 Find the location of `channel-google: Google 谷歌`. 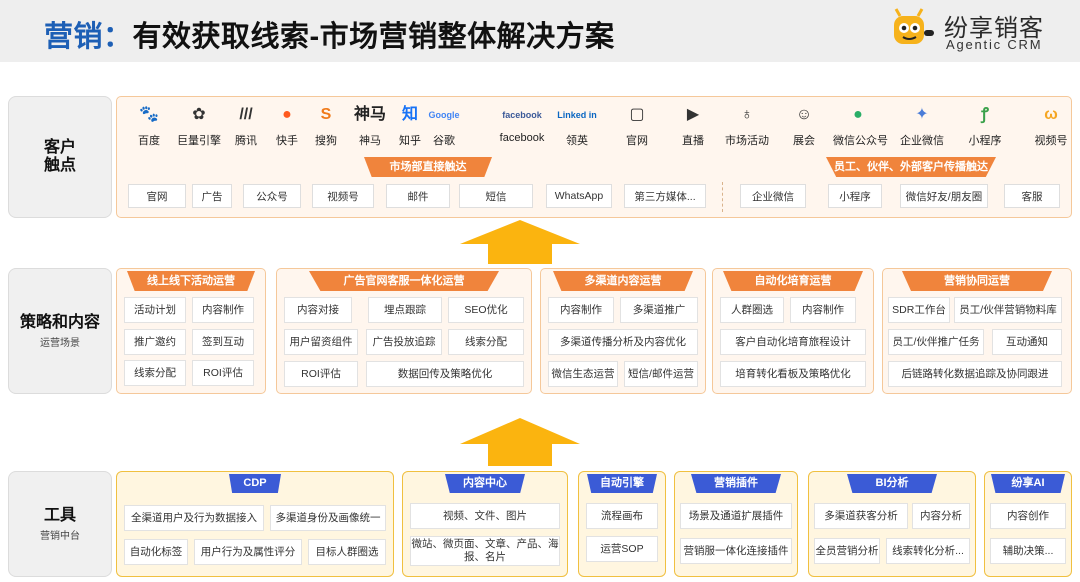

channel-google: Google 谷歌 is located at coordinates (444, 126).